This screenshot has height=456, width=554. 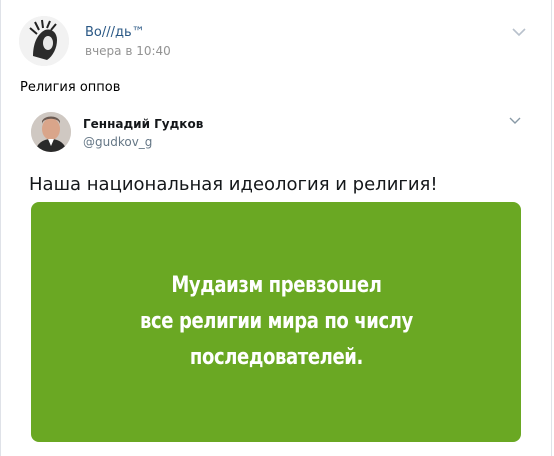 What do you see at coordinates (117, 142) in the screenshot?
I see `tweet-author-handle: @gudkov_g` at bounding box center [117, 142].